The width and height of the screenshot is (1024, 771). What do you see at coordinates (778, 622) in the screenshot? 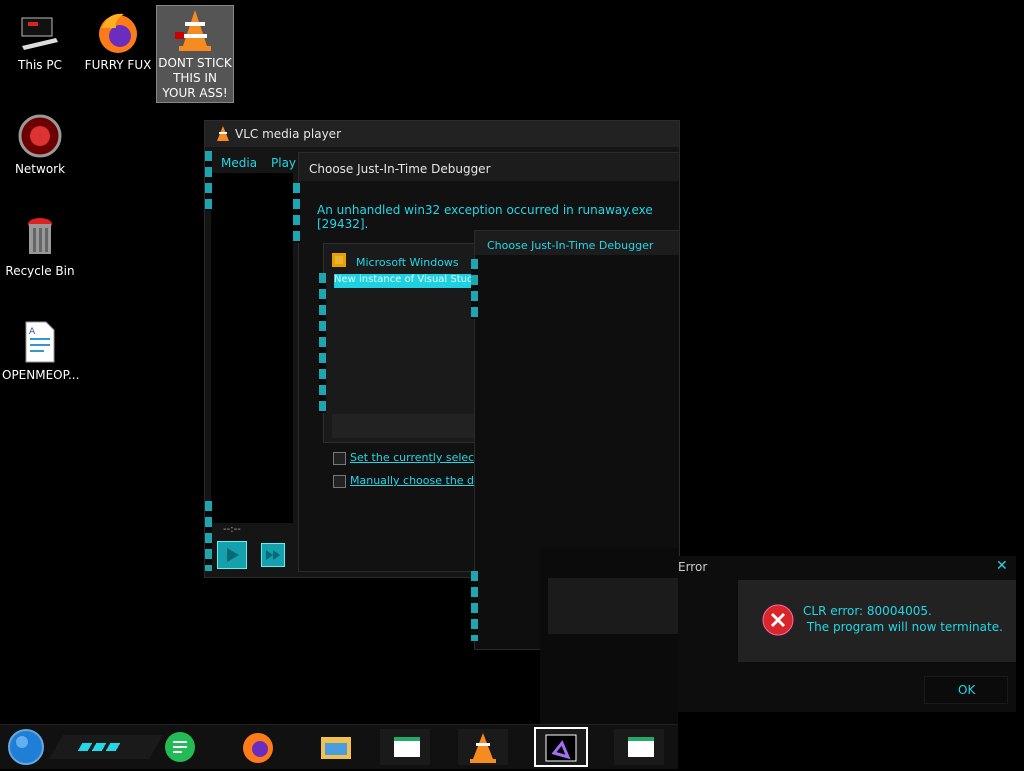
I see `error-x-icon` at bounding box center [778, 622].